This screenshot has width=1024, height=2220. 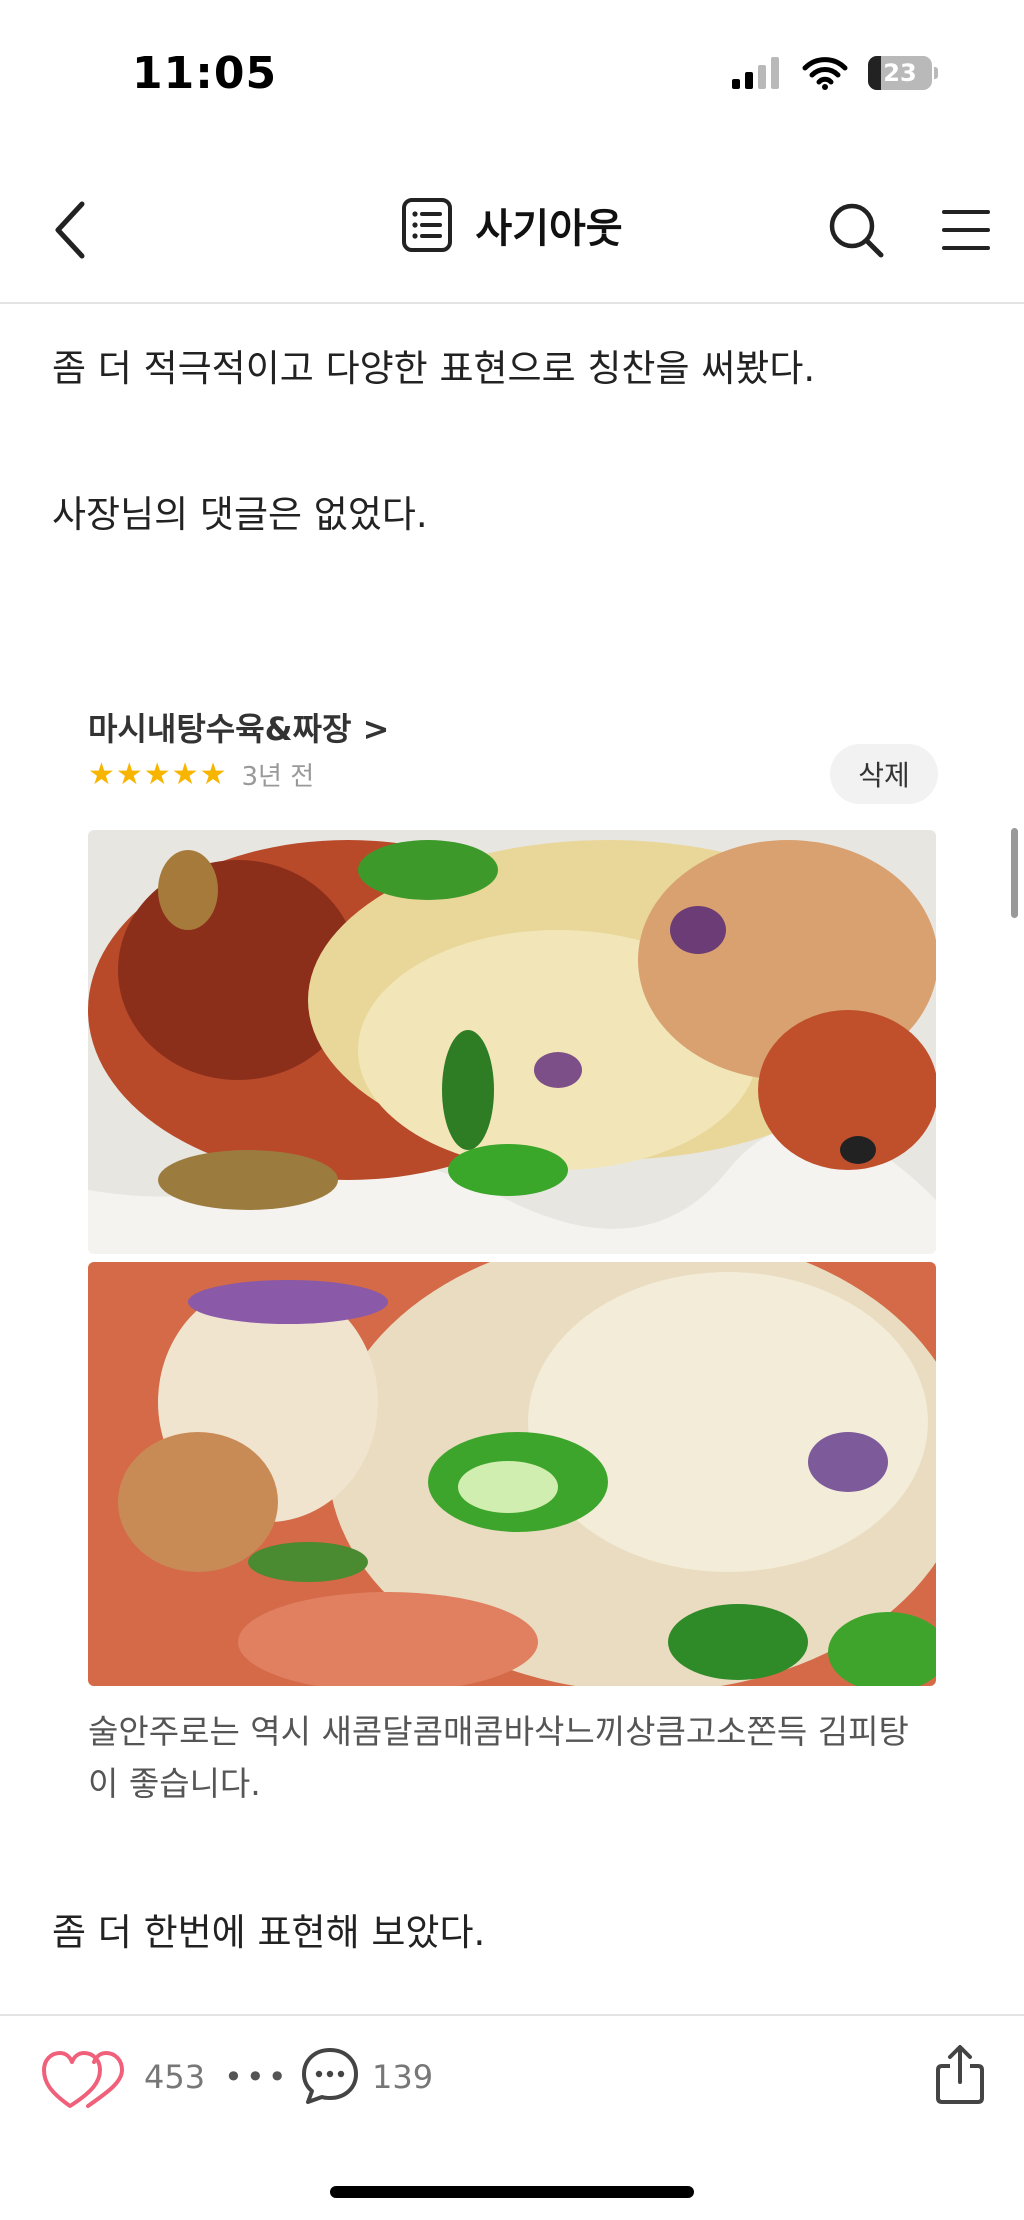 I want to click on nav-bar: 사기아웃, so click(x=512, y=240).